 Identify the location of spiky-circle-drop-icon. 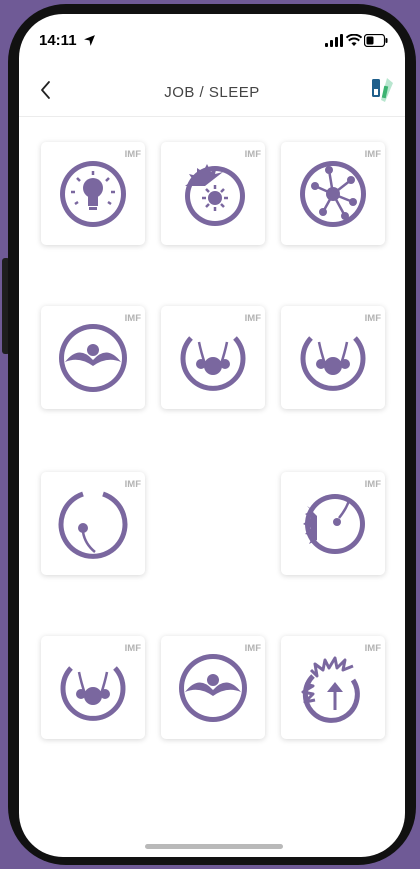
(334, 524).